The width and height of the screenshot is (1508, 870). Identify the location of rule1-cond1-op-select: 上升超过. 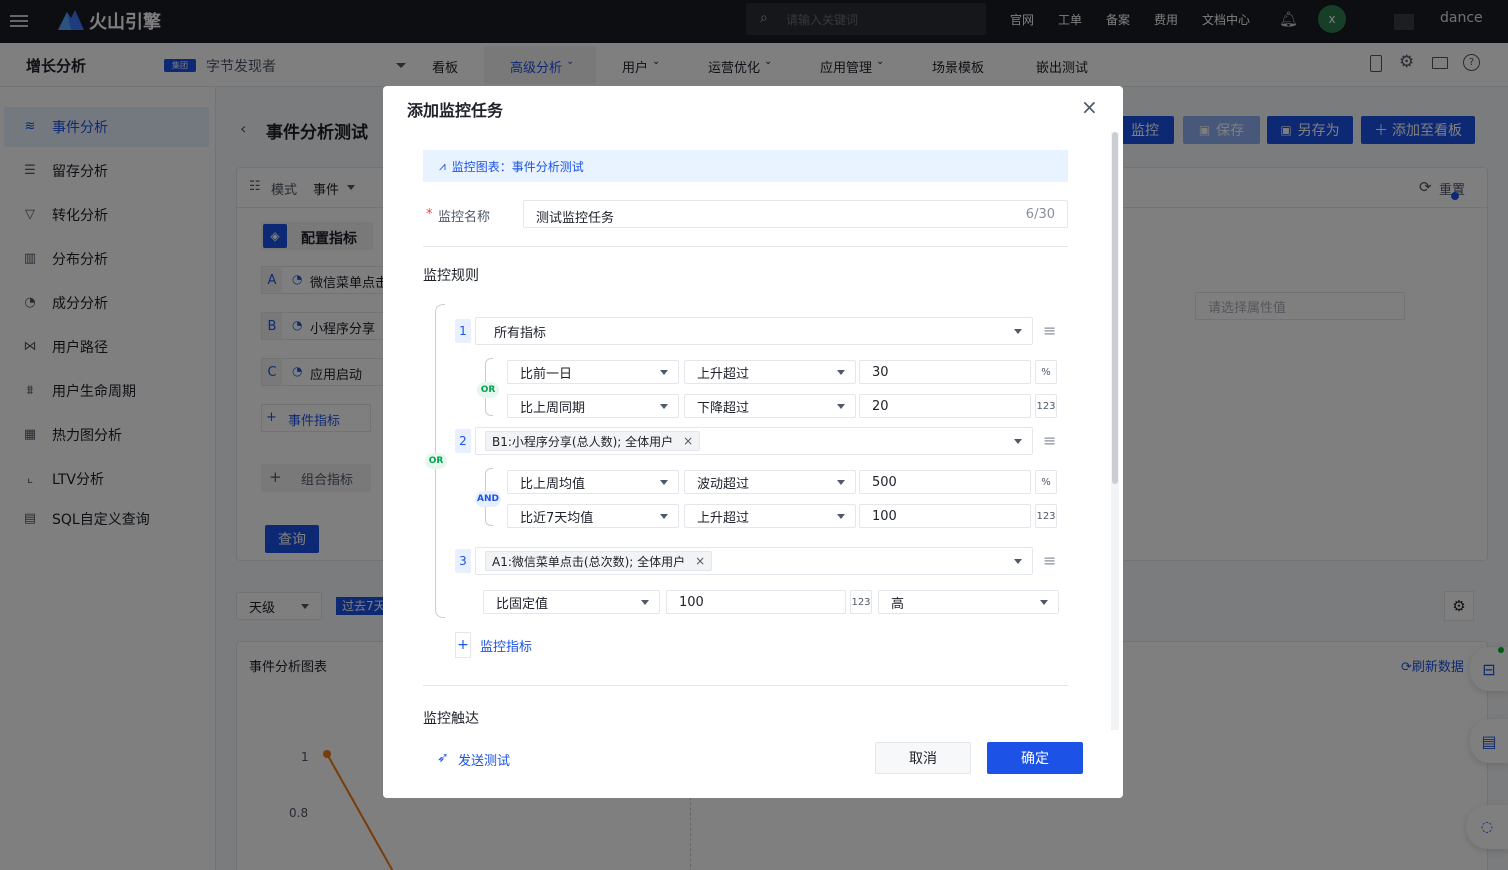
(770, 372).